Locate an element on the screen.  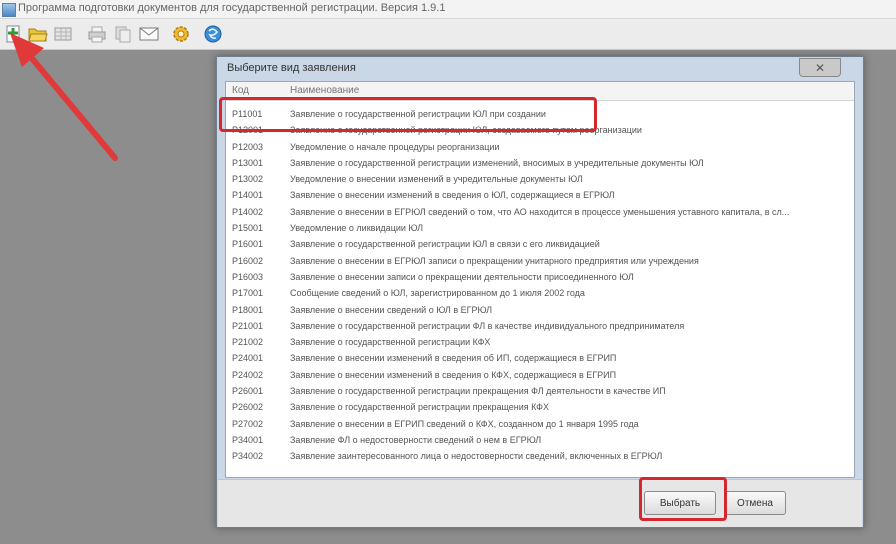
annotation-arrow is located at coordinates (64, 97).